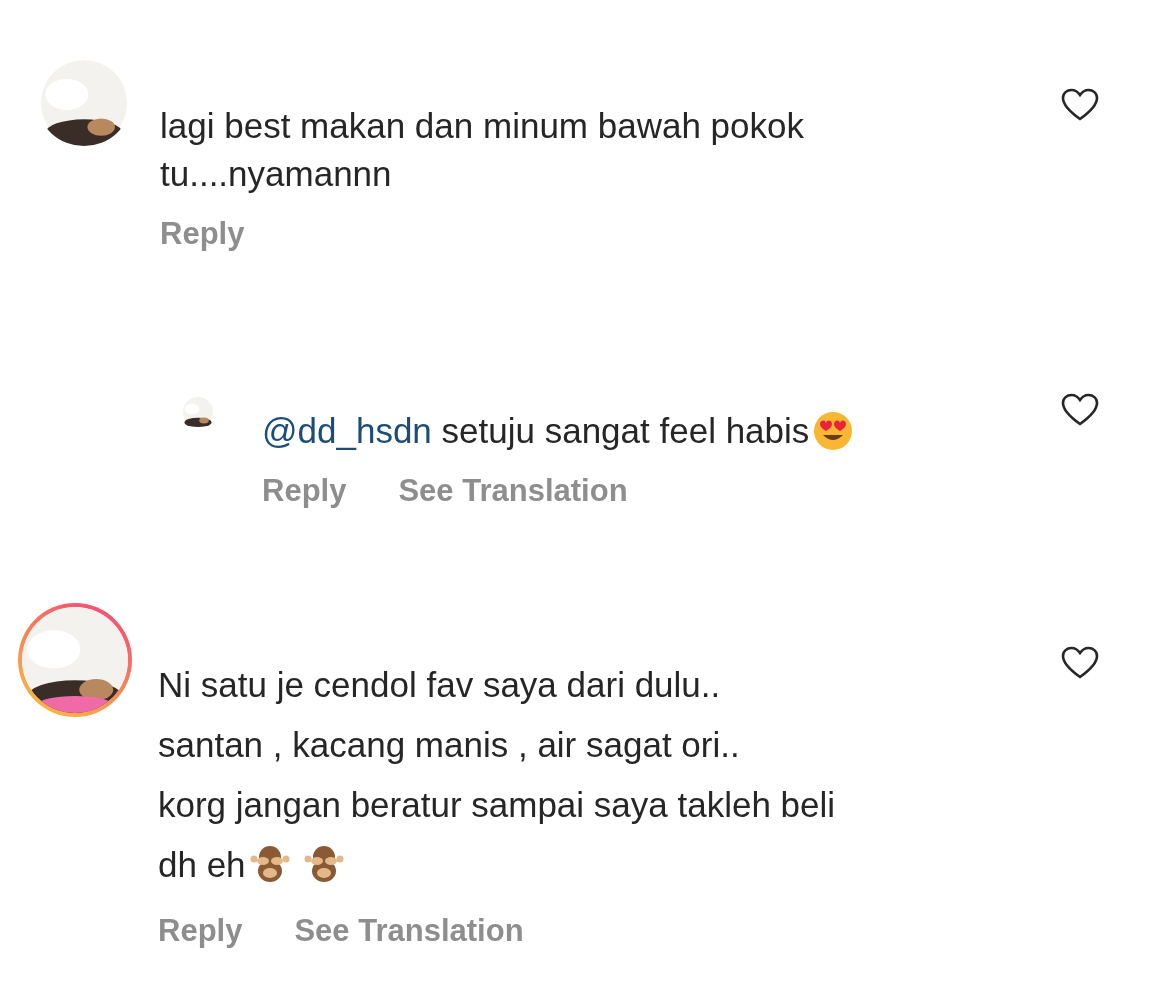 The height and width of the screenshot is (983, 1169). I want to click on comment-text: lagi best makan dan minum bawah pokok, so click(482, 126).